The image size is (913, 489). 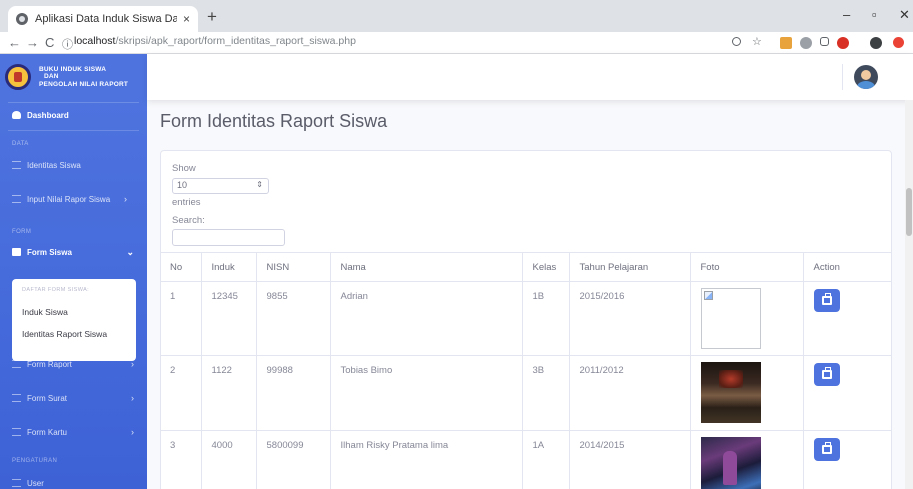 What do you see at coordinates (35, 461) in the screenshot?
I see `sidebar-heading: PENGATURAN` at bounding box center [35, 461].